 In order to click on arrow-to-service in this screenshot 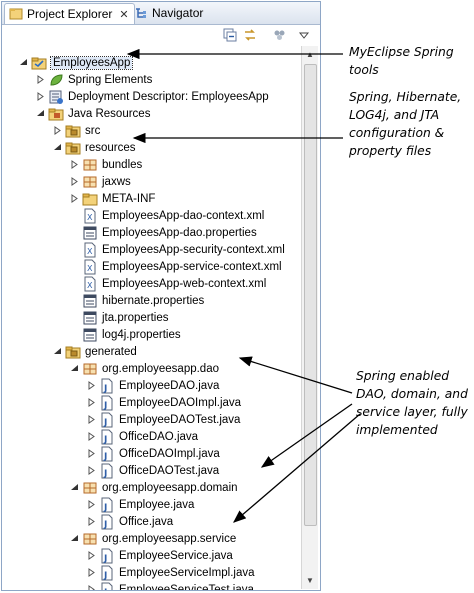, I will do `click(297, 468)`.